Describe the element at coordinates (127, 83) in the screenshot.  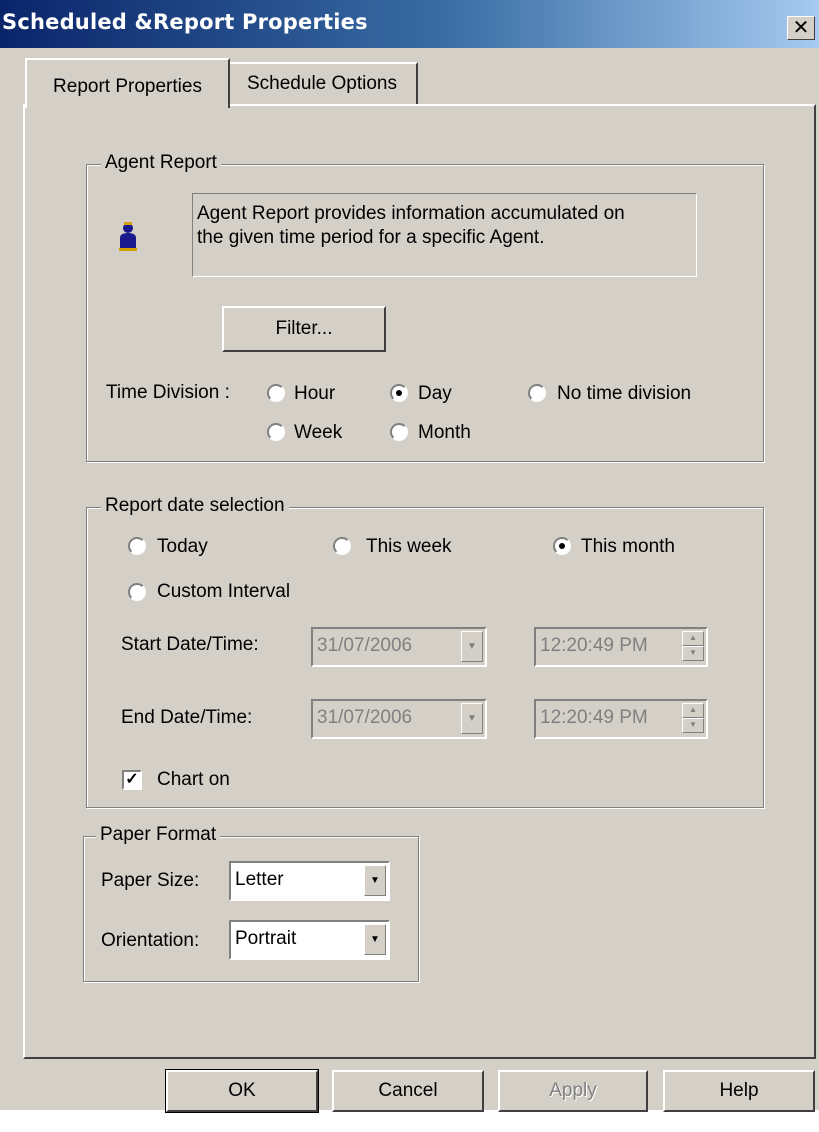
I see `tab-report-properties: Report Properties` at that location.